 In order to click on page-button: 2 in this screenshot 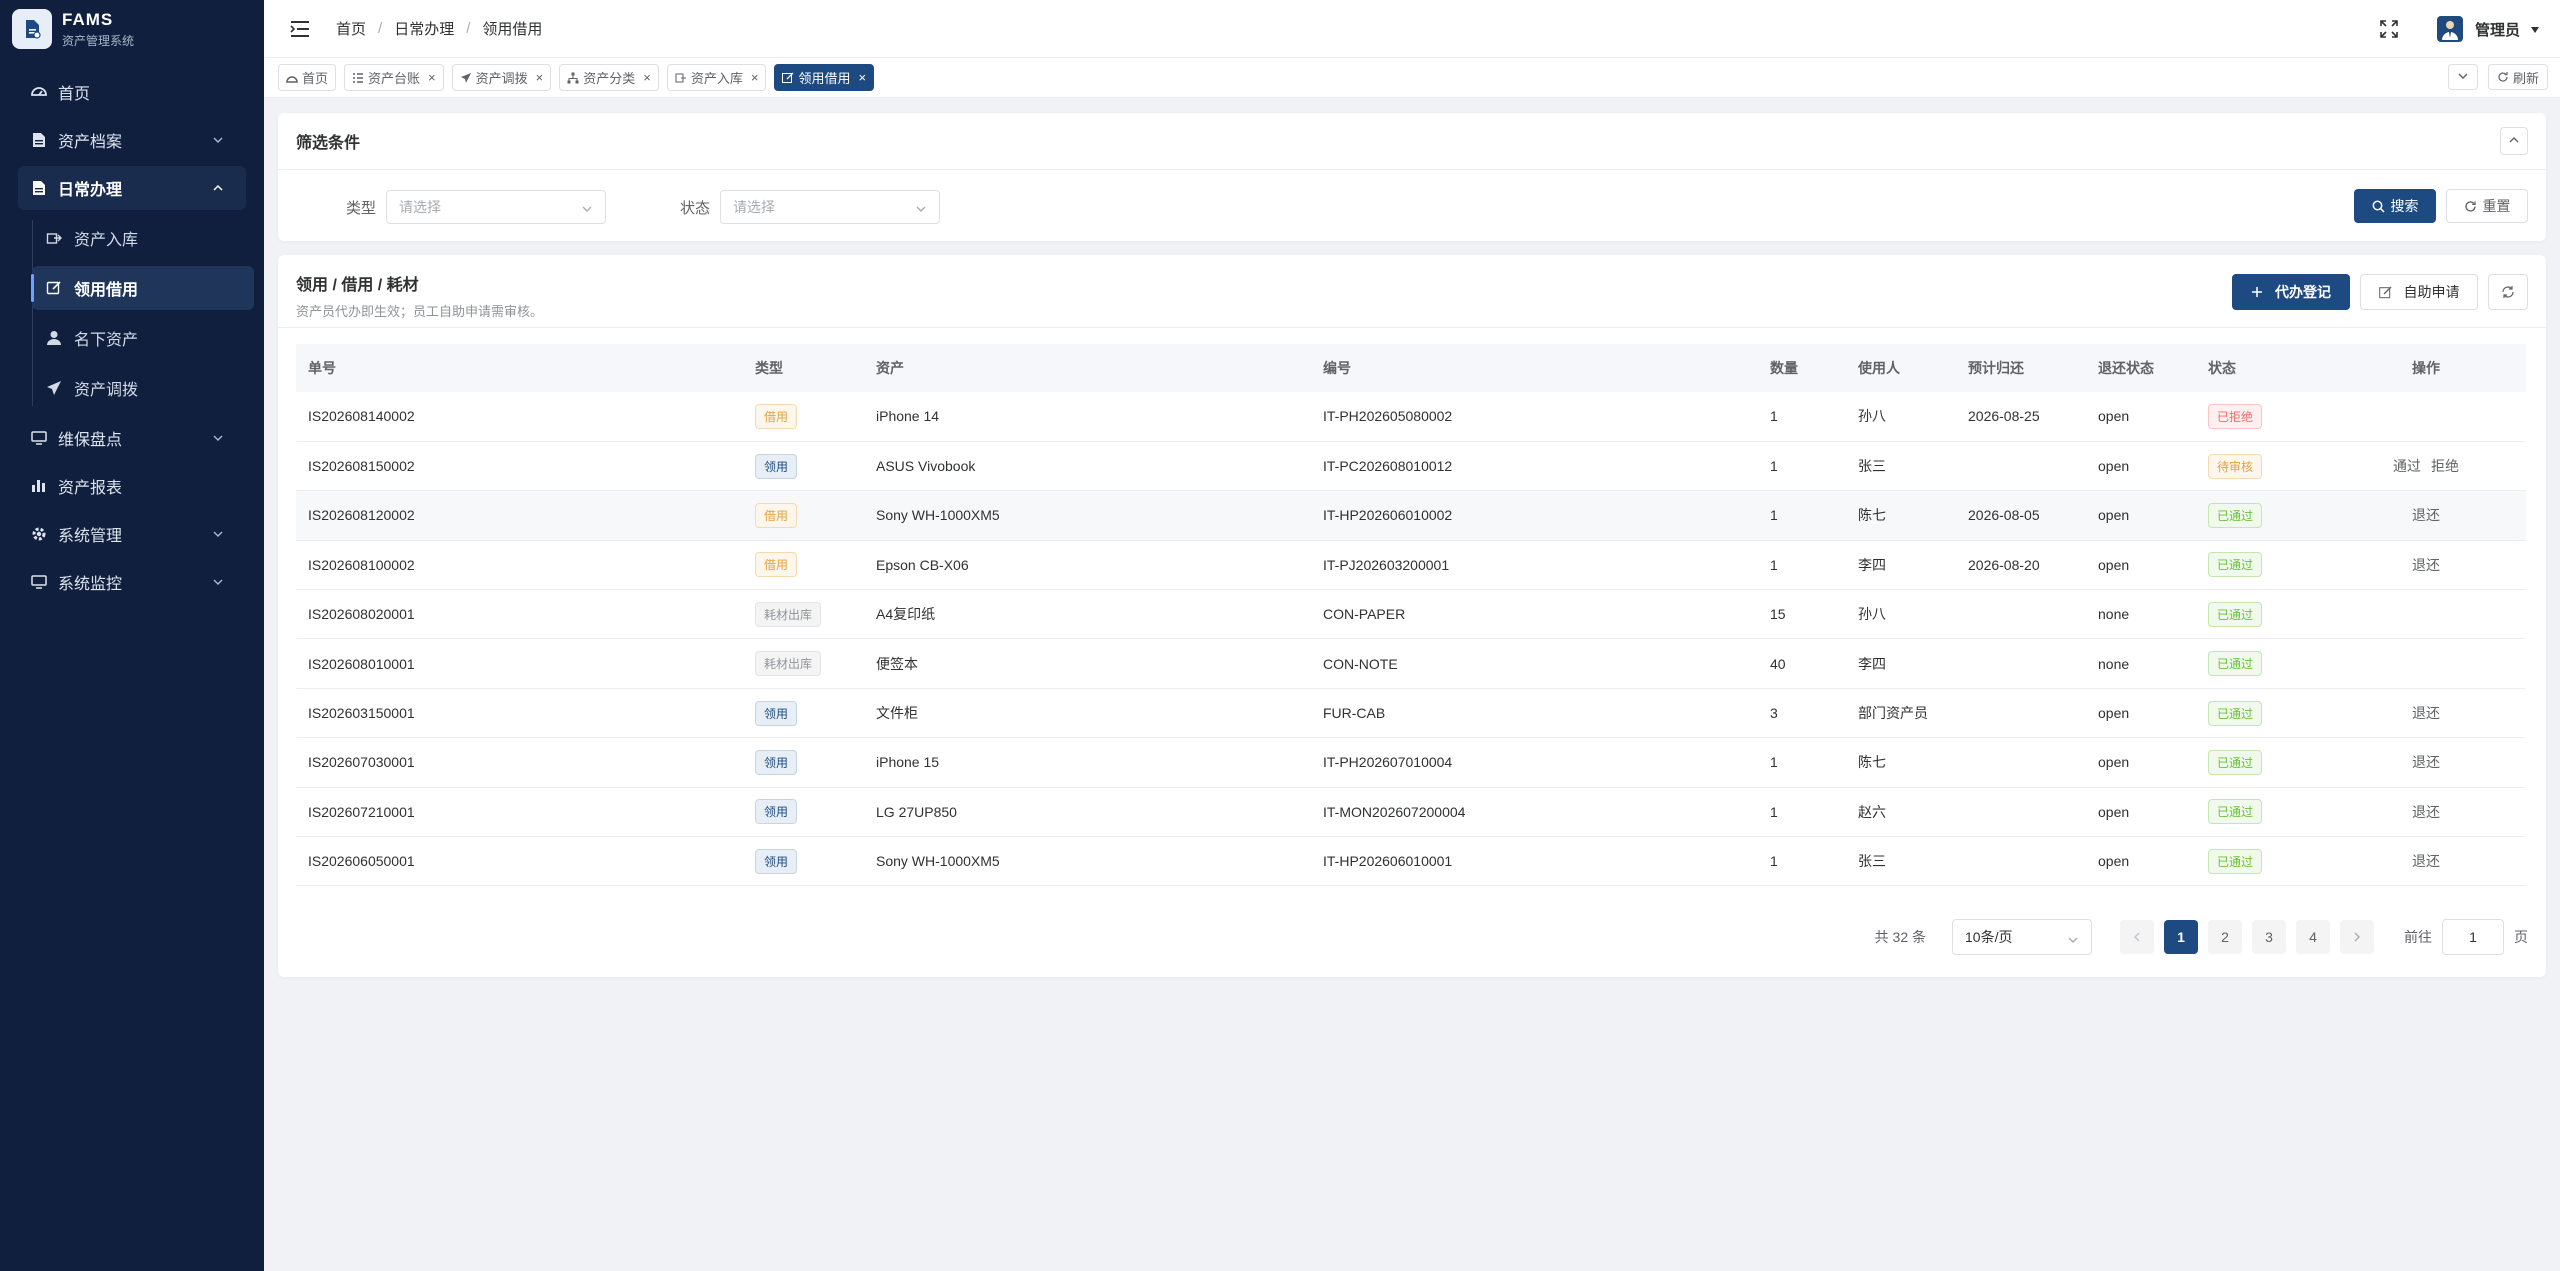, I will do `click(2225, 937)`.